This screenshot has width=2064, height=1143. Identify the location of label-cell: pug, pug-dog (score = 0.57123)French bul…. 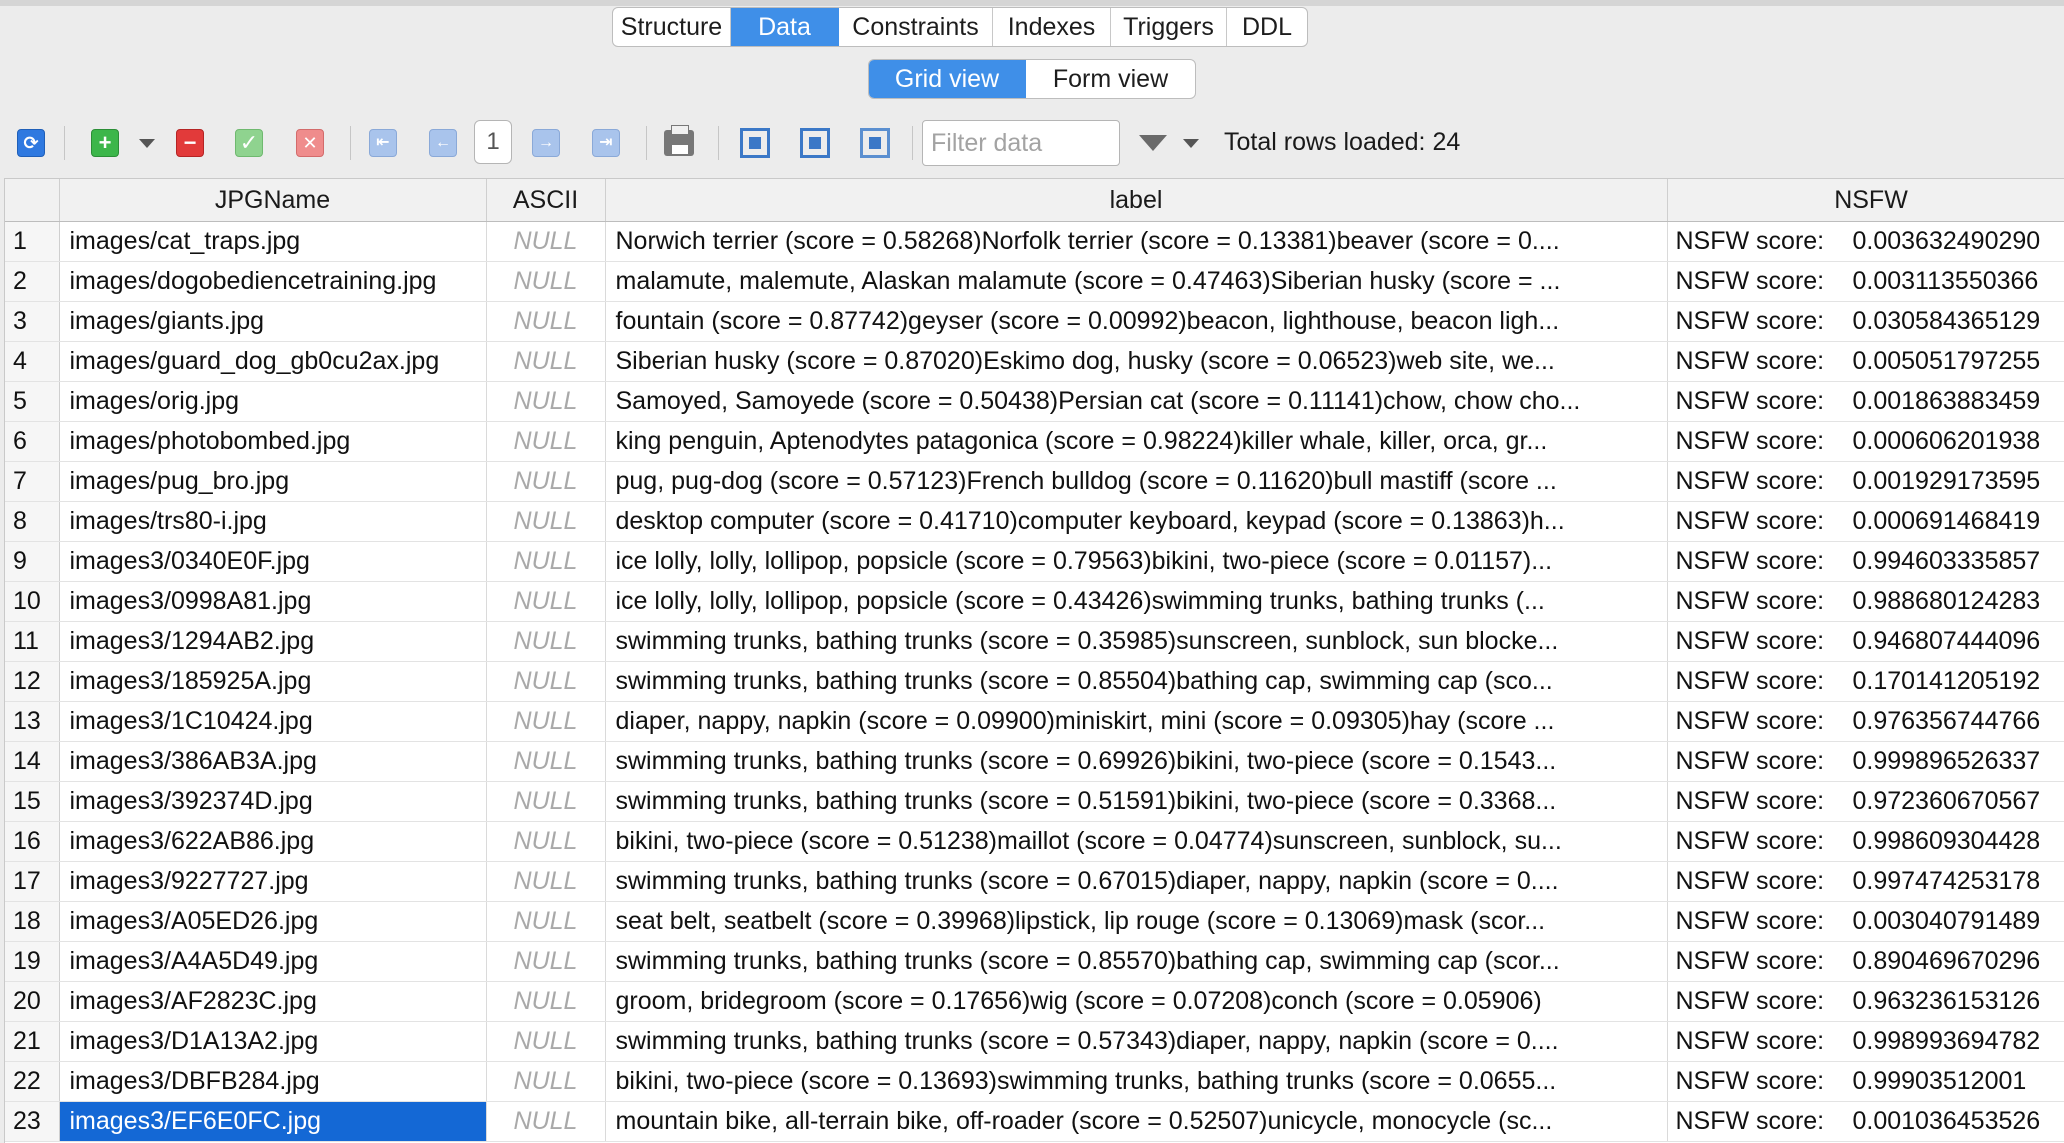
(1136, 481).